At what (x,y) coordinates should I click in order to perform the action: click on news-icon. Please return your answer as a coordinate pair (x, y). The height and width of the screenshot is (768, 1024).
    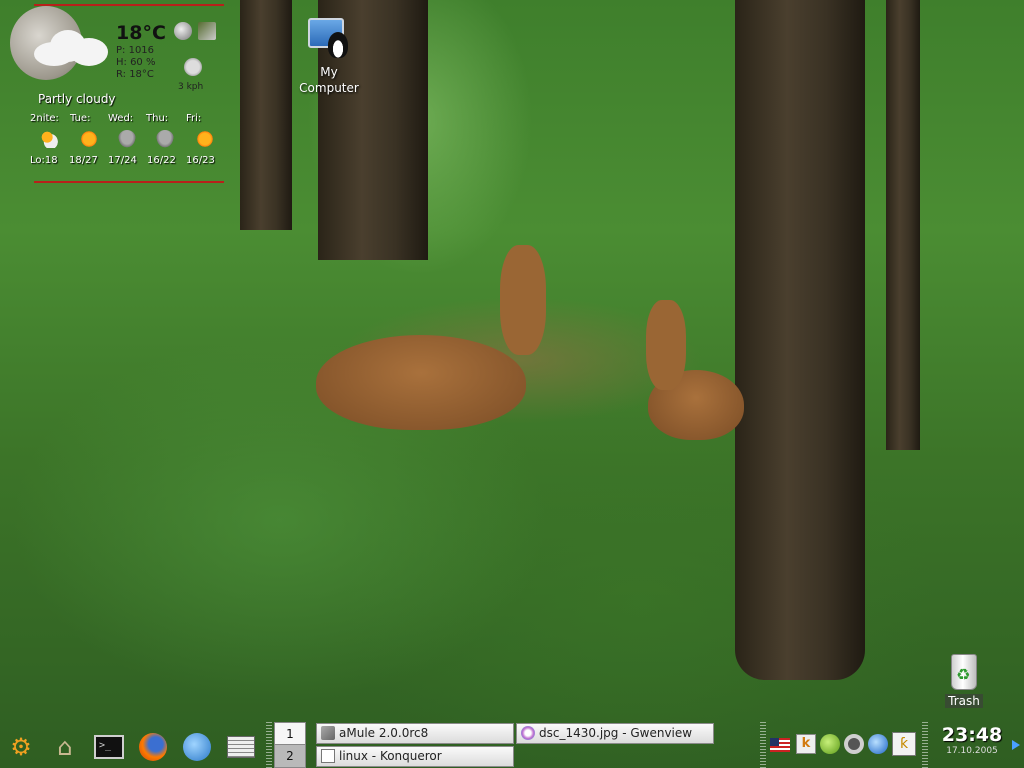
    Looking at the image, I should click on (241, 747).